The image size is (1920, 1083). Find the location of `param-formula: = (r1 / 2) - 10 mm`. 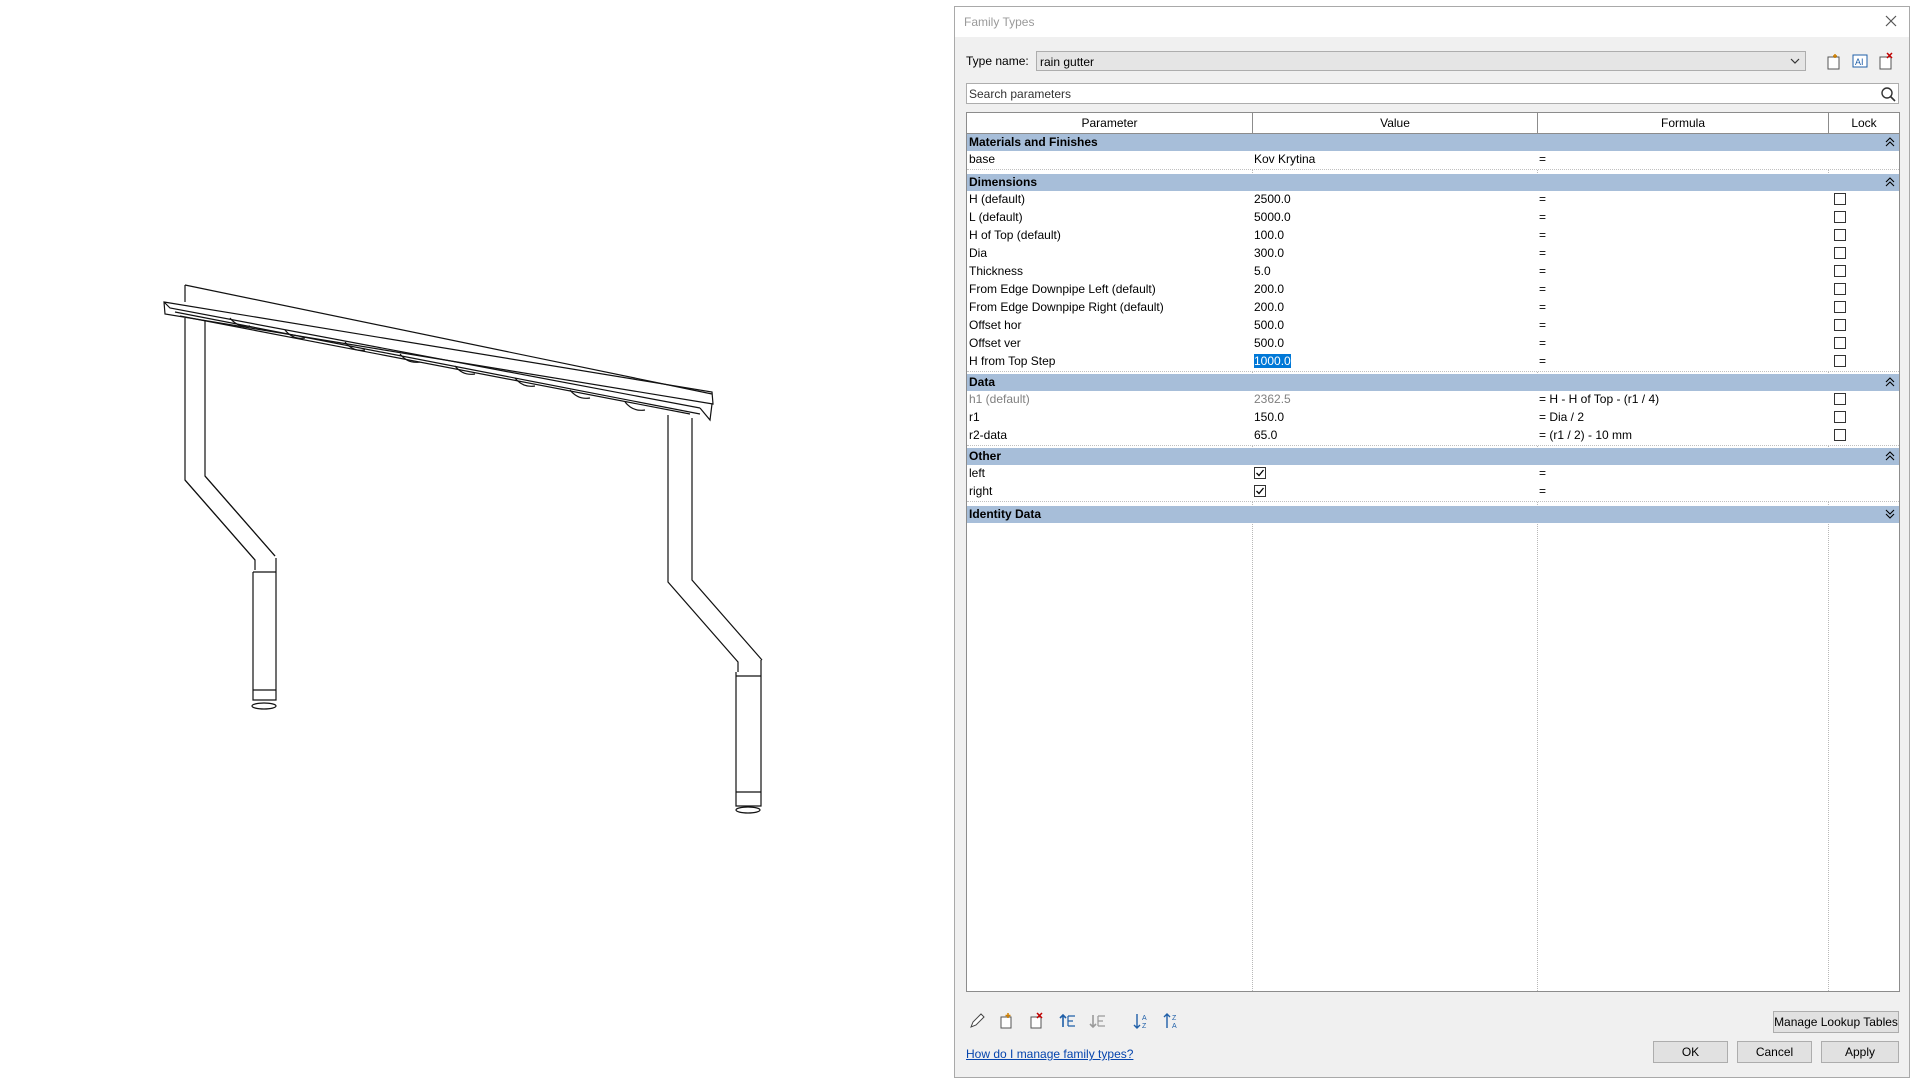

param-formula: = (r1 / 2) - 10 mm is located at coordinates (1681, 435).